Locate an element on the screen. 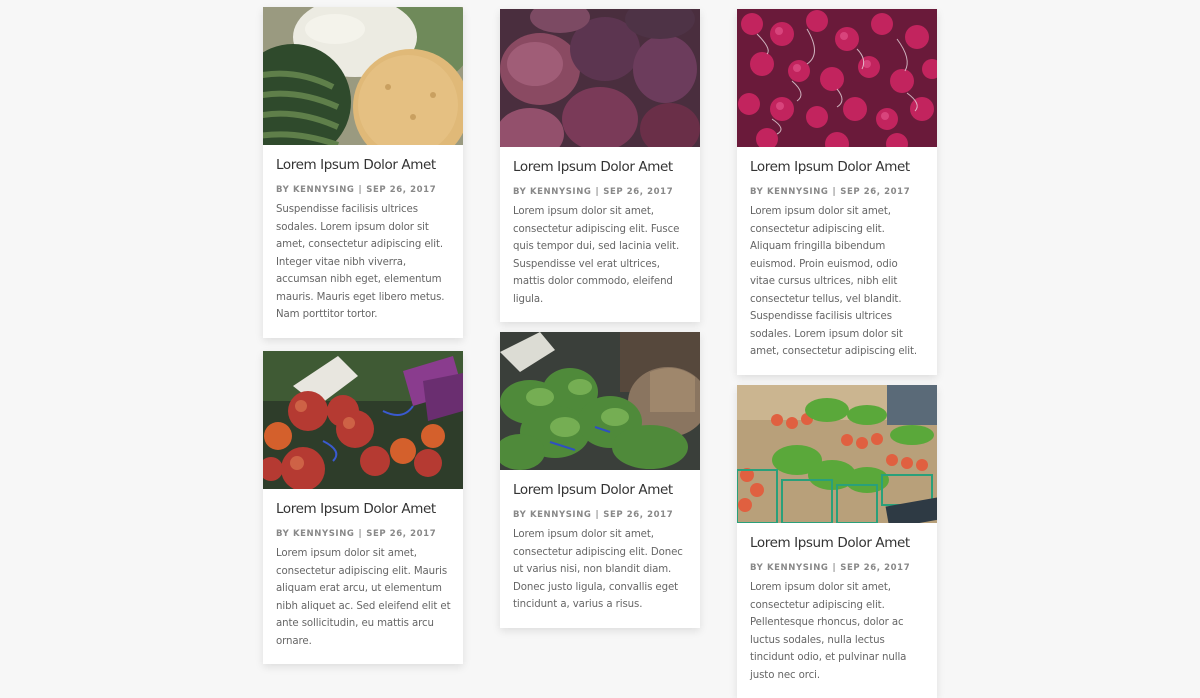 This screenshot has width=1200, height=698. post-image-greens is located at coordinates (600, 401).